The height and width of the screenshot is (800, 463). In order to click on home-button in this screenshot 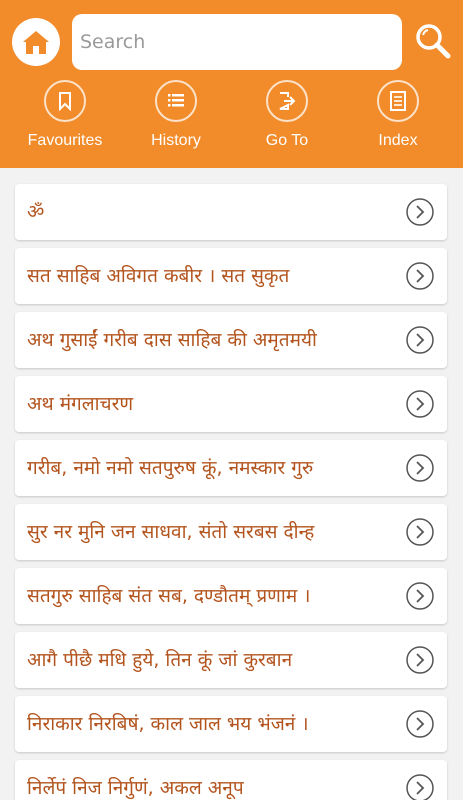, I will do `click(36, 42)`.